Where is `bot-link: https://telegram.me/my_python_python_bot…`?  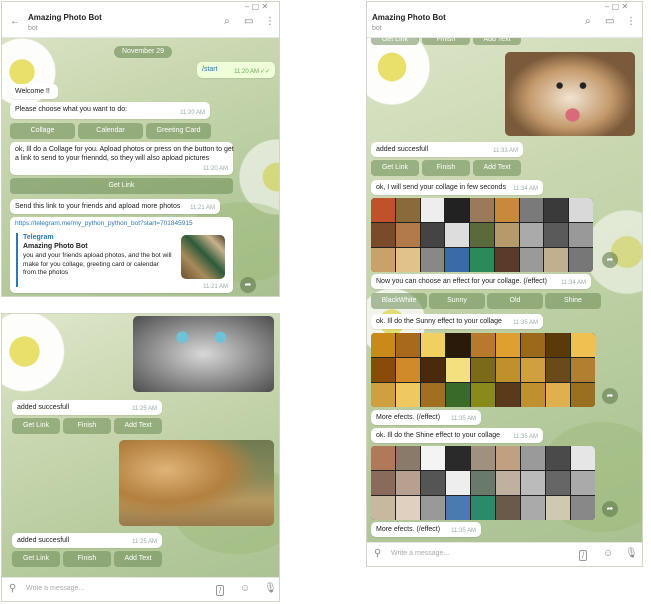 bot-link: https://telegram.me/my_python_python_bot… is located at coordinates (121, 224).